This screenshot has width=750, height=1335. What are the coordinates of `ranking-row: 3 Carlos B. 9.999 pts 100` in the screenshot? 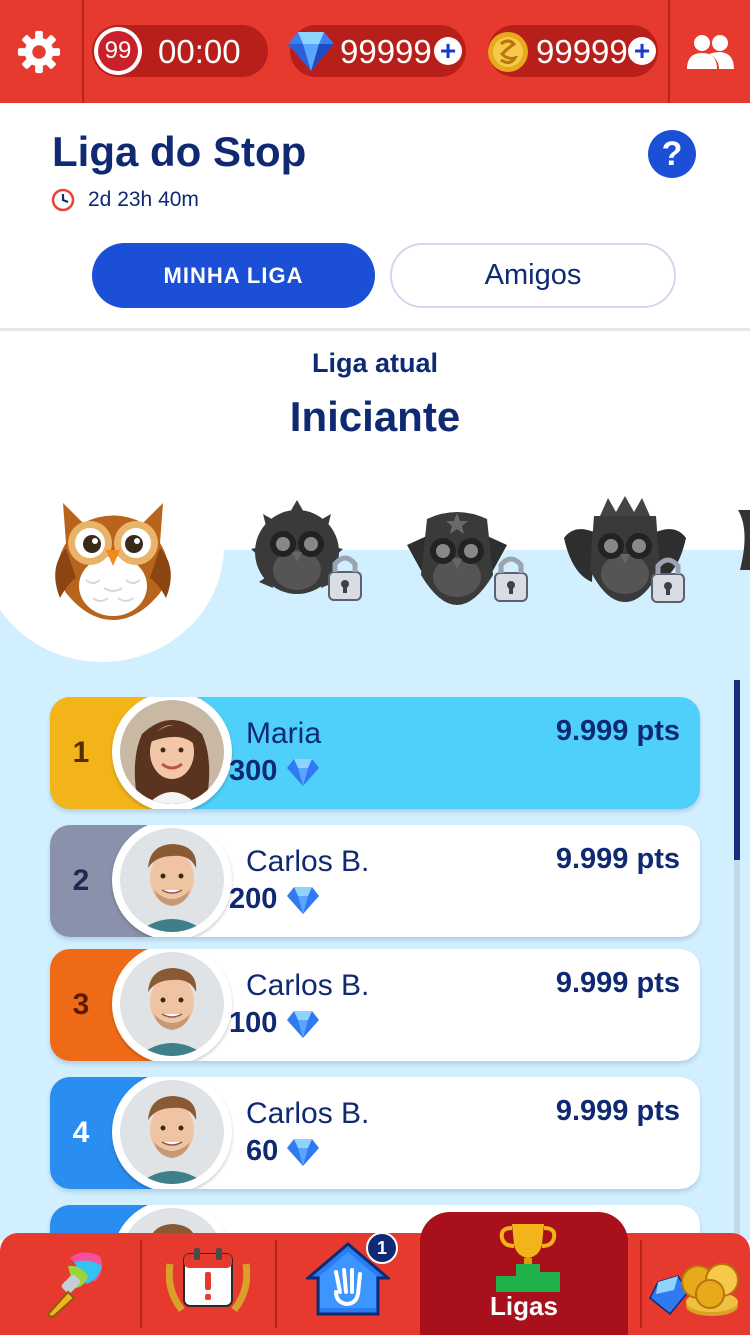 It's located at (375, 1005).